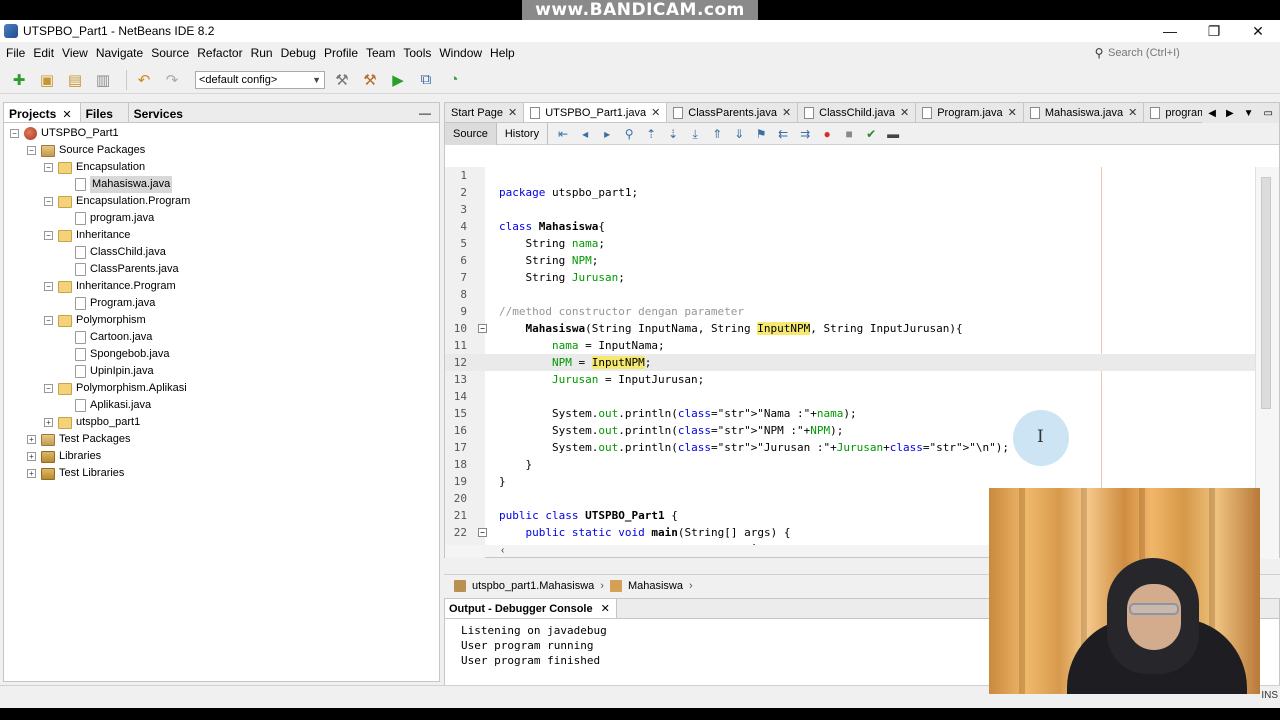 This screenshot has width=1280, height=720. Describe the element at coordinates (655, 586) in the screenshot. I see `breadcrumb-class: Mahasiswa` at that location.